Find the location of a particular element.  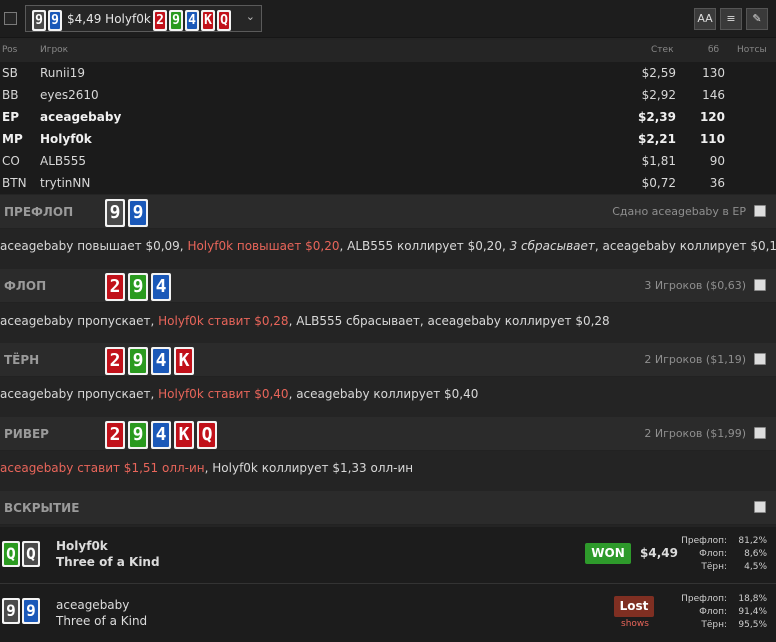

player-pos: BTN is located at coordinates (14, 183).